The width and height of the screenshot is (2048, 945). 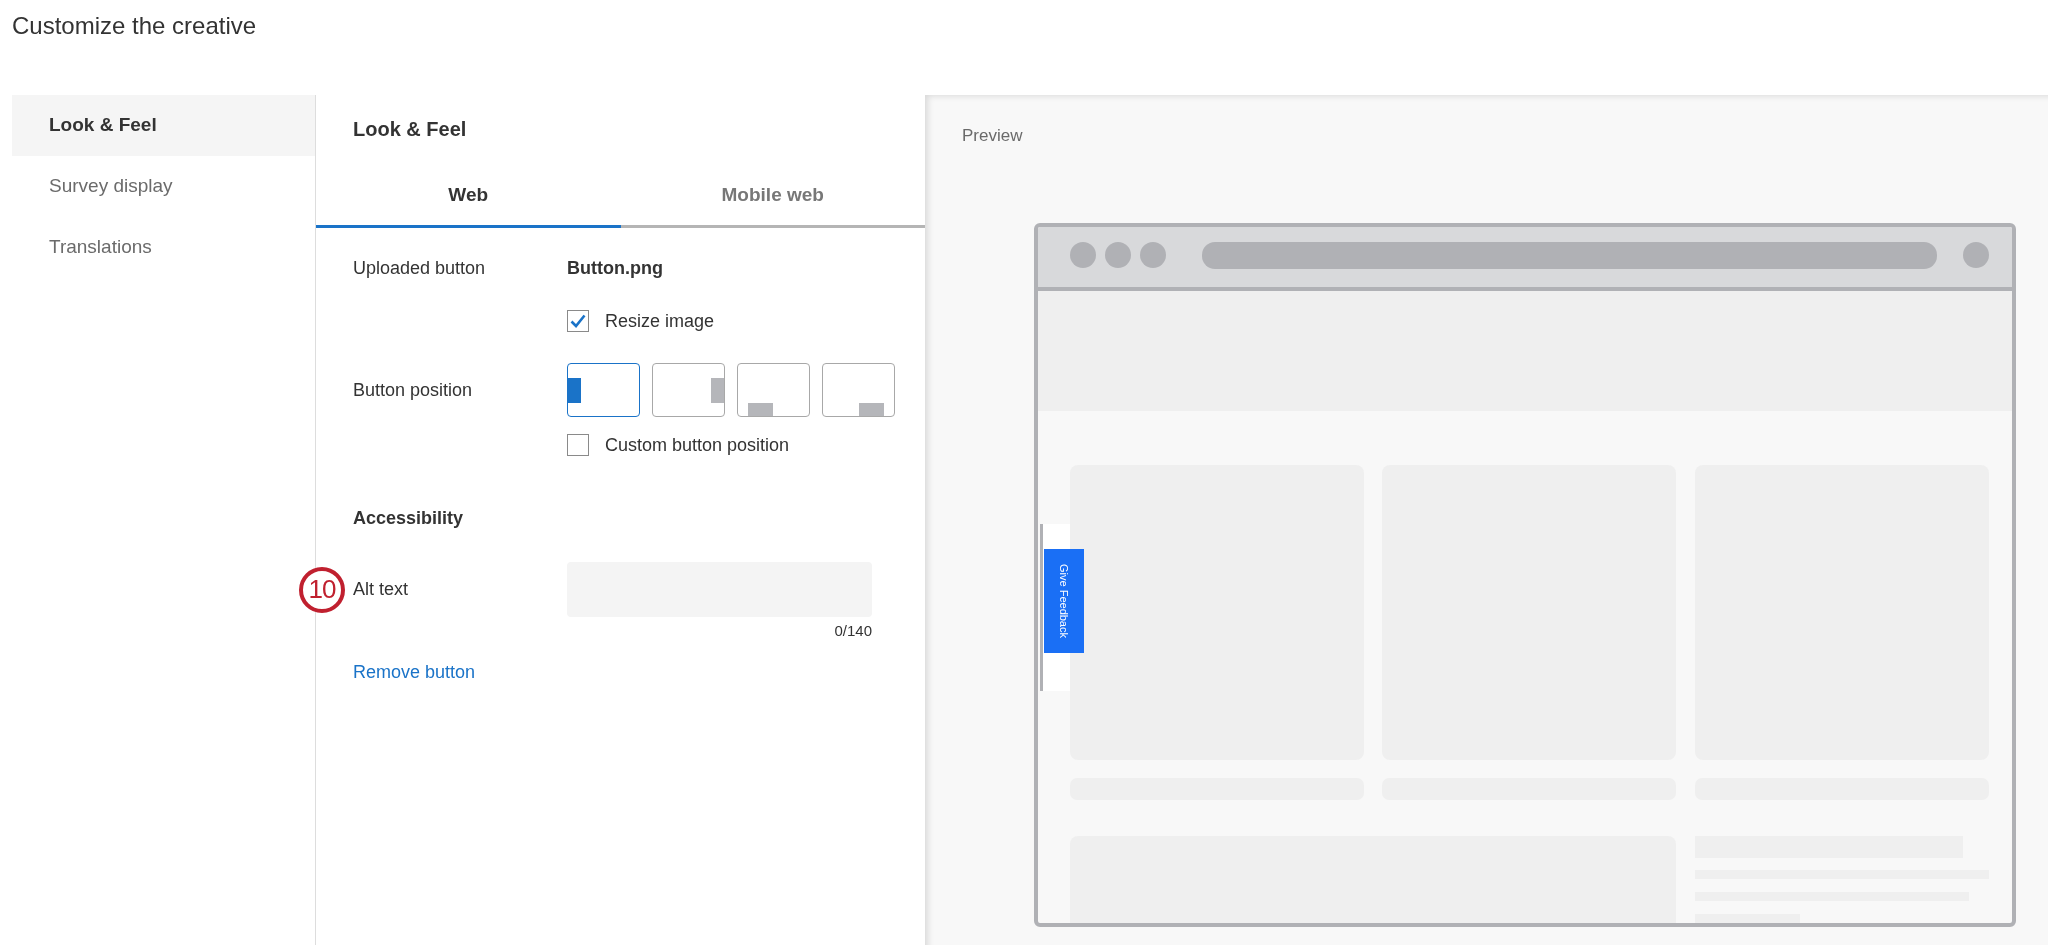 What do you see at coordinates (322, 589) in the screenshot?
I see `callout-number: 10` at bounding box center [322, 589].